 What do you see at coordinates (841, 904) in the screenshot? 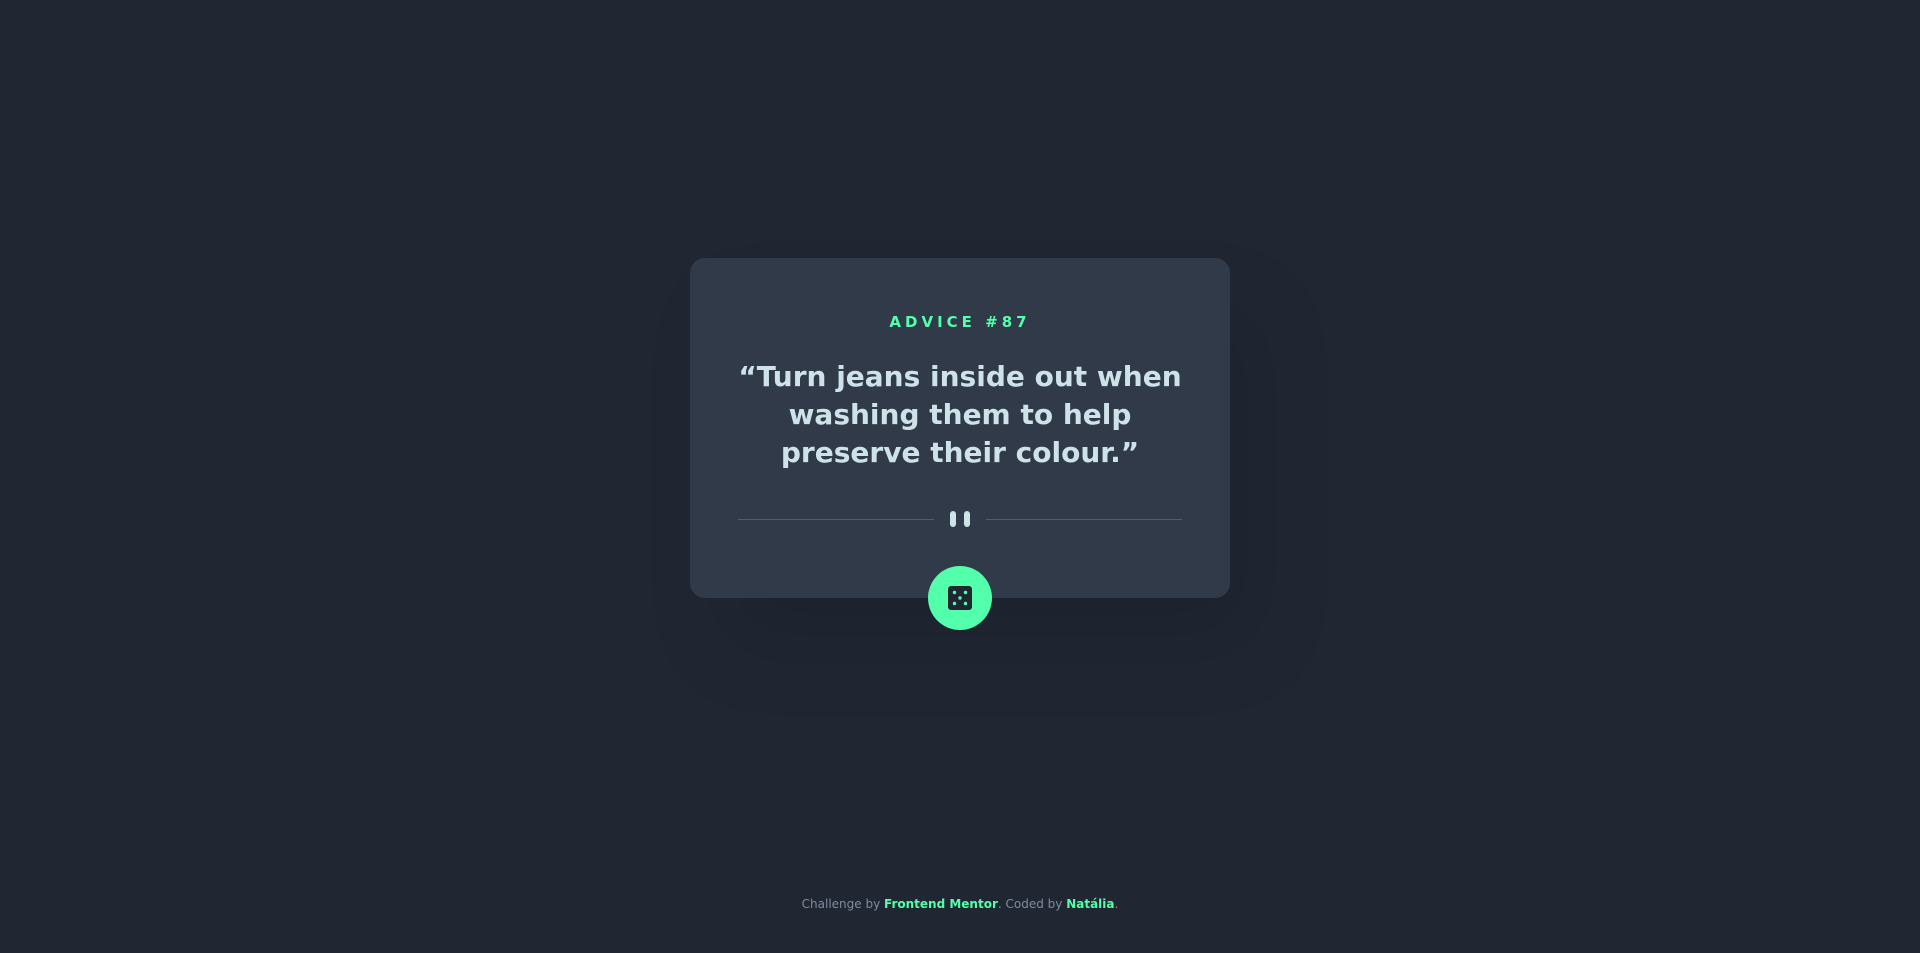
I see `footer-prefix: Challenge by` at bounding box center [841, 904].